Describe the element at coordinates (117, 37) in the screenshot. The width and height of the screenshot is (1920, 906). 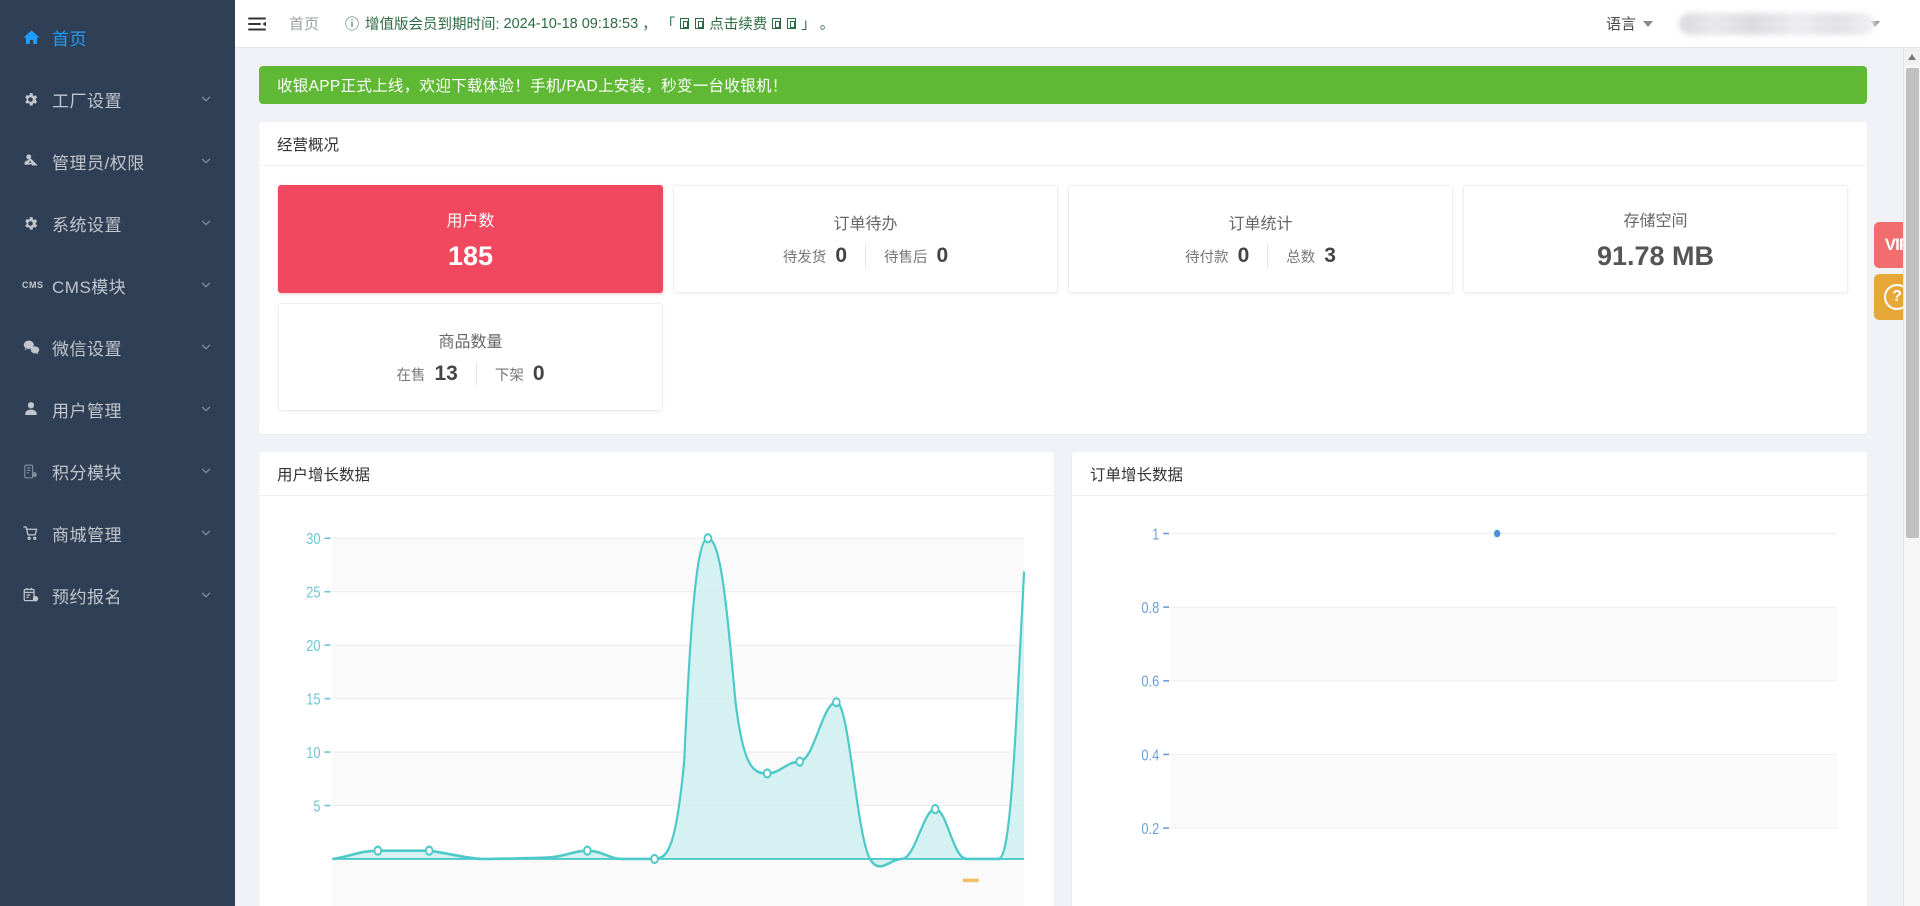
I see `sidebar-item-home: 首页` at that location.